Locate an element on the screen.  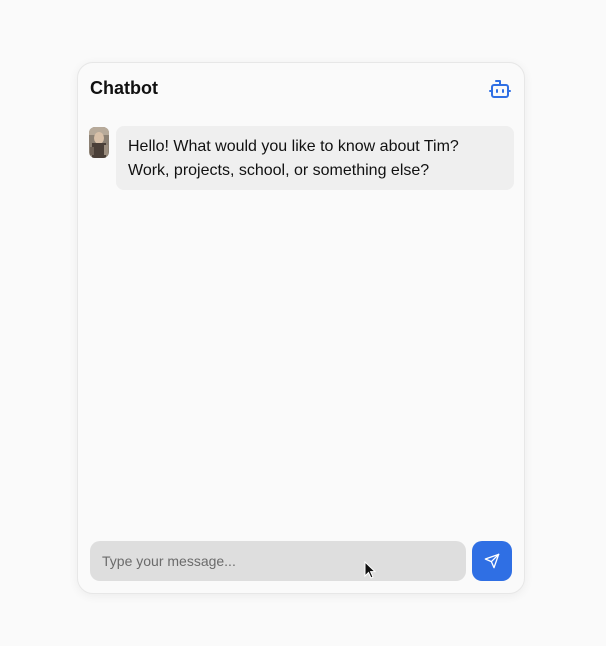
chat-title: Chatbot is located at coordinates (124, 88).